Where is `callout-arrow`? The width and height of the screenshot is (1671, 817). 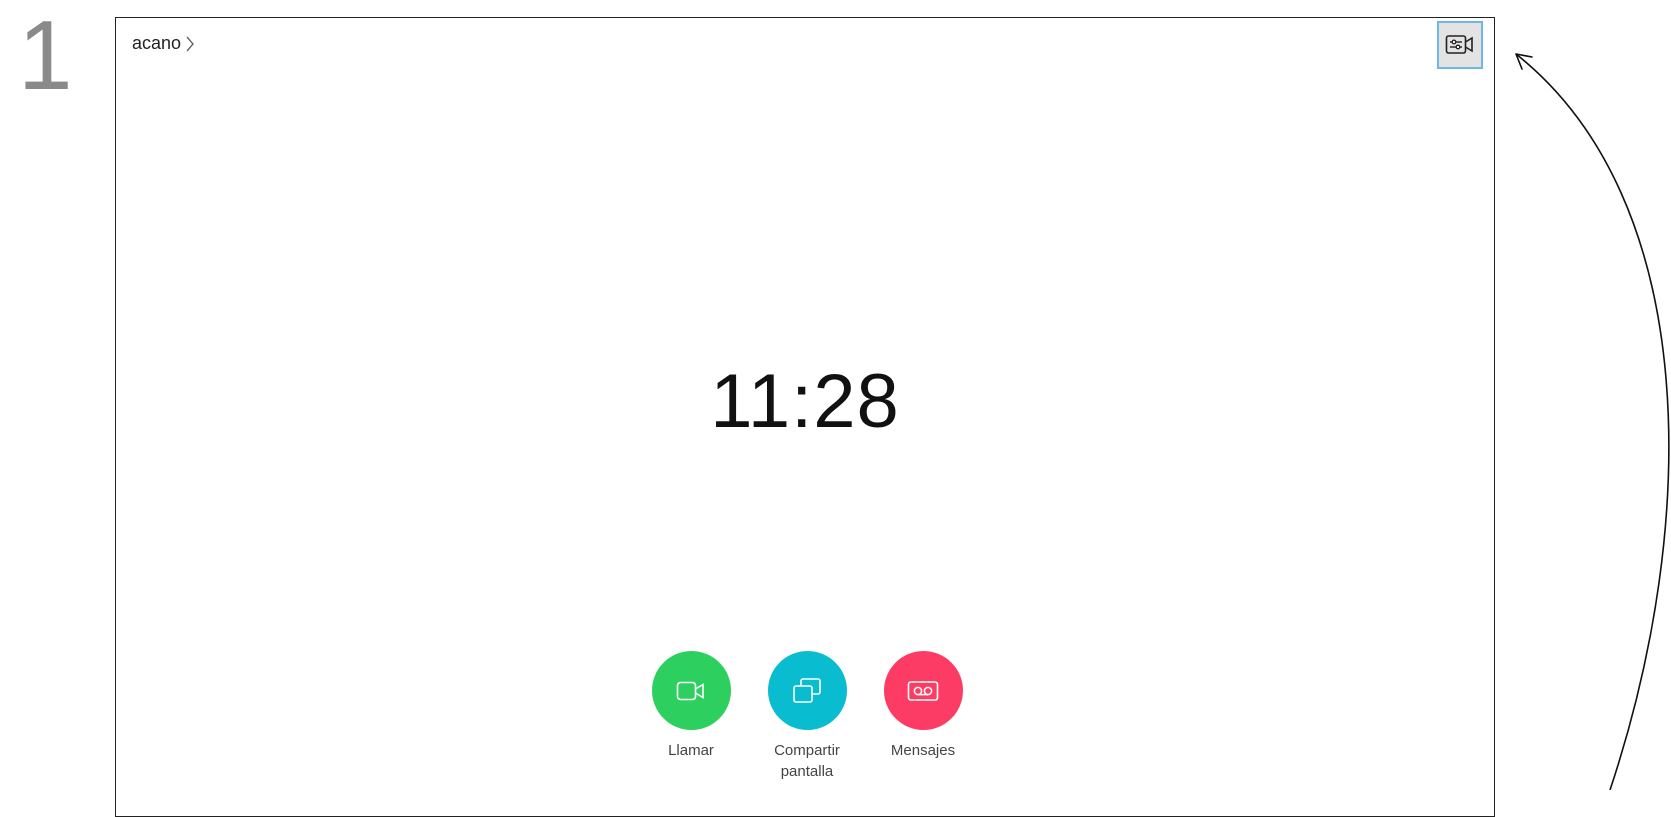 callout-arrow is located at coordinates (1592, 421).